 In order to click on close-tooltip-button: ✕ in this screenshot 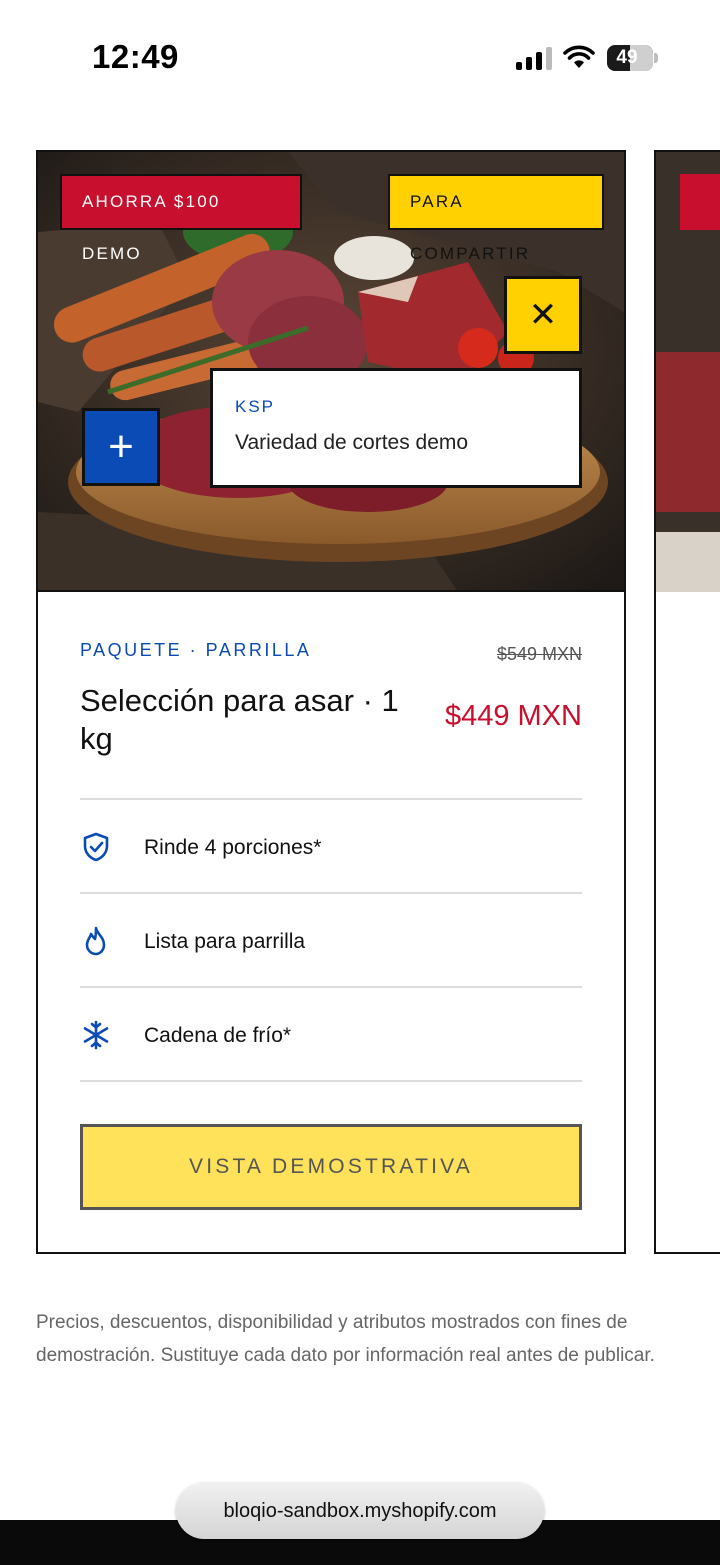, I will do `click(543, 315)`.